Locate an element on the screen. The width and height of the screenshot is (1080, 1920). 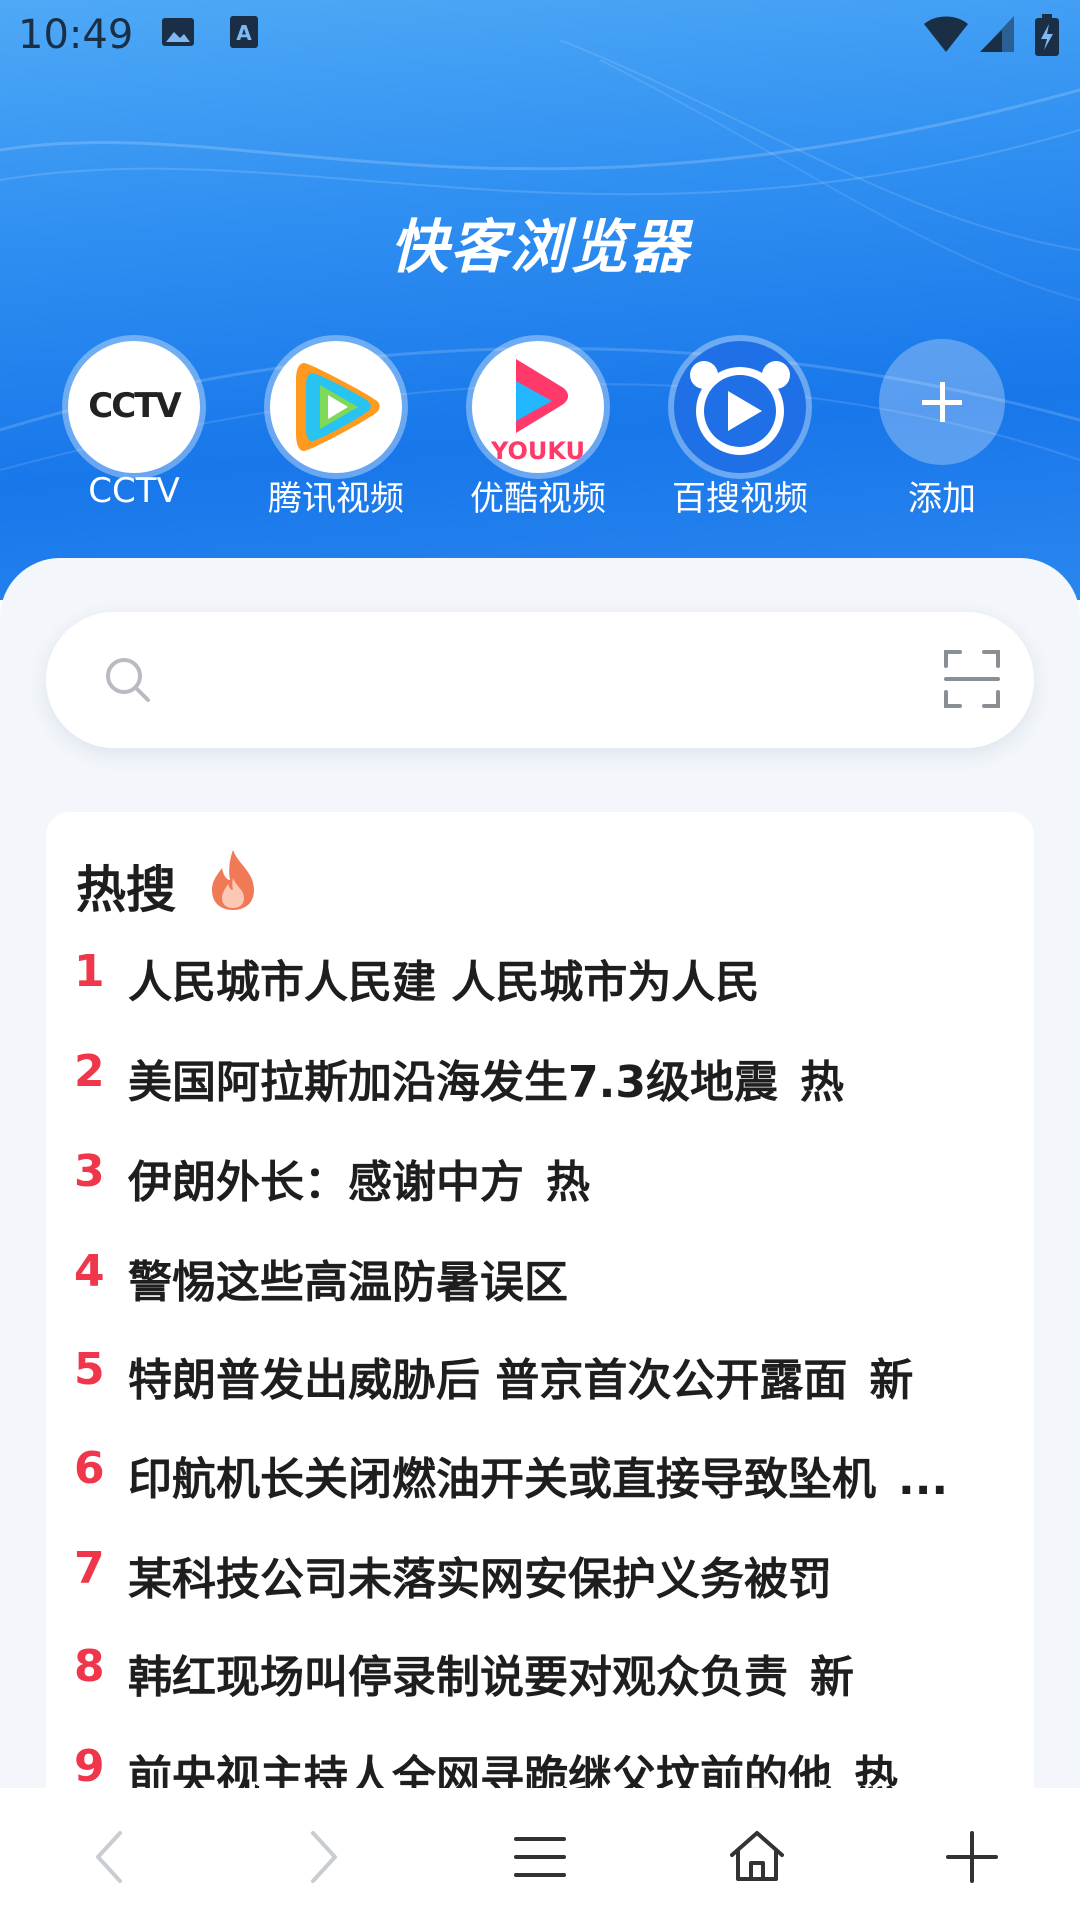
hot-text: 人民城市人民建 人民城市为人民 is located at coordinates (444, 982).